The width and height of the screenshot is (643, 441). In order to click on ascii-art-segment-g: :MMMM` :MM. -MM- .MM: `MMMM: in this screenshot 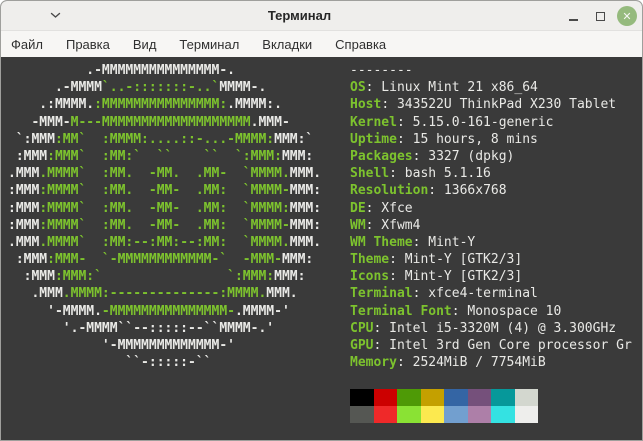, I will do `click(164, 208)`.